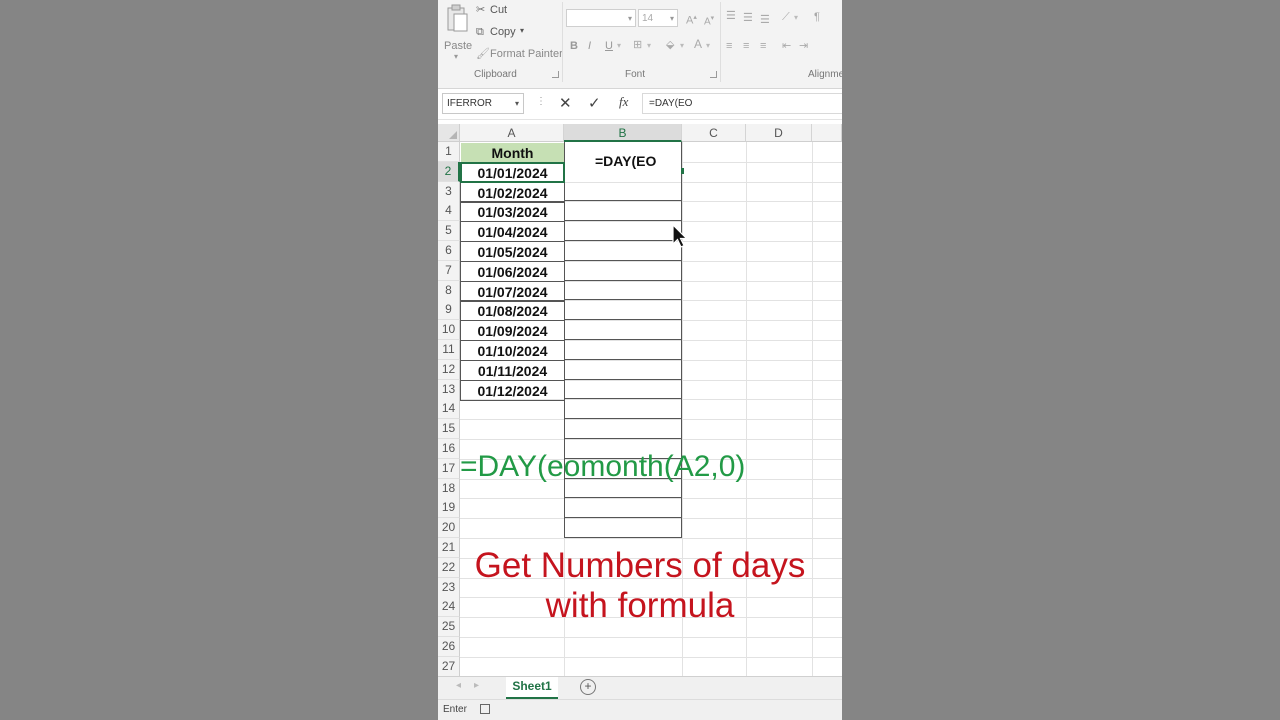  Describe the element at coordinates (691, 19) in the screenshot. I see `increase-font-size-icon: A▴` at that location.